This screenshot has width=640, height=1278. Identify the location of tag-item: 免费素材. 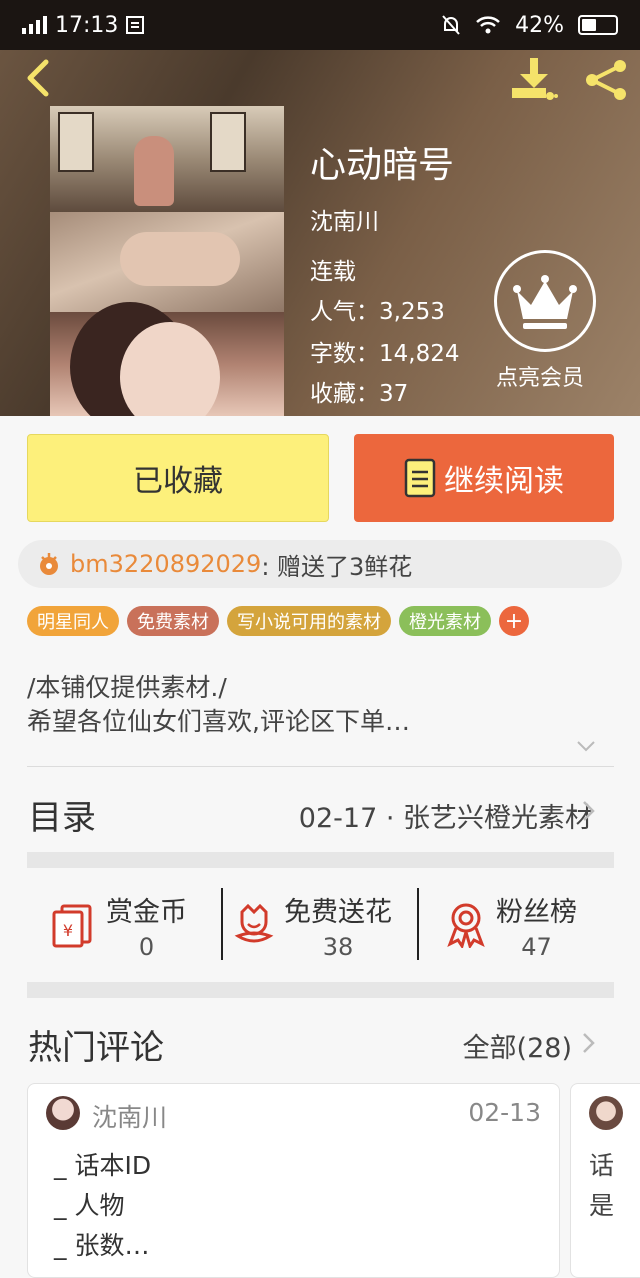
(173, 621).